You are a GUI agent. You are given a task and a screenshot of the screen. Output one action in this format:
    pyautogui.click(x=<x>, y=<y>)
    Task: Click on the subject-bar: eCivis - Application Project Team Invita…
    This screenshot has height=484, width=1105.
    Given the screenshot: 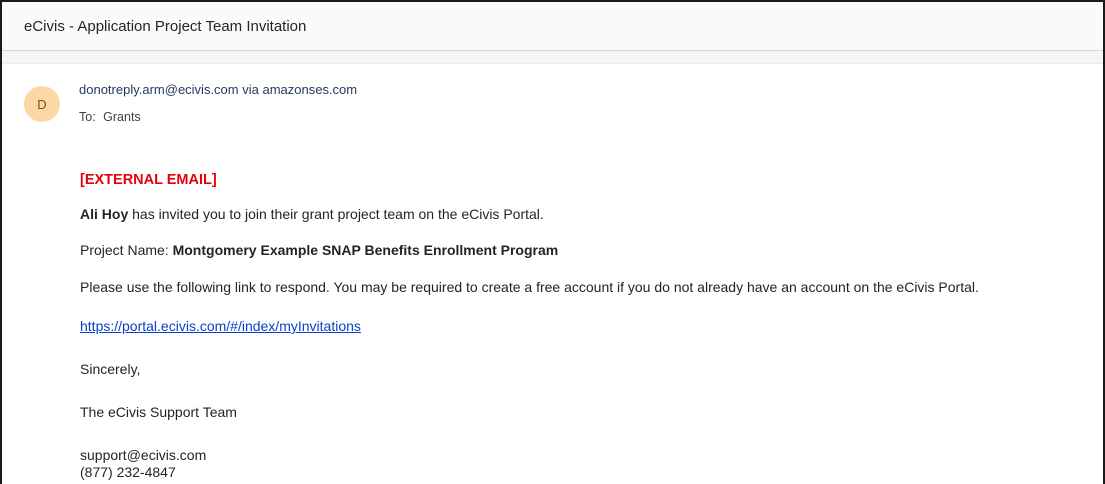 What is the action you would take?
    pyautogui.click(x=552, y=26)
    